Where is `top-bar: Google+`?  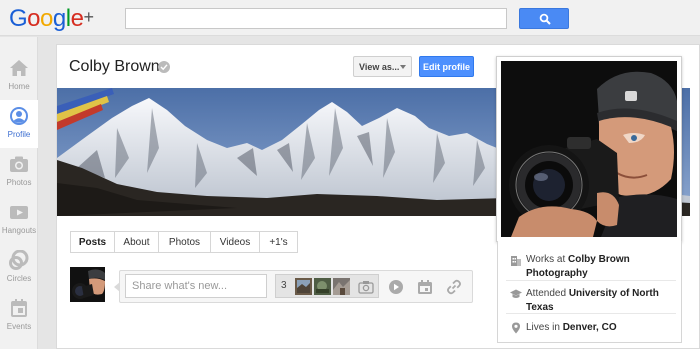
top-bar: Google+ is located at coordinates (350, 18).